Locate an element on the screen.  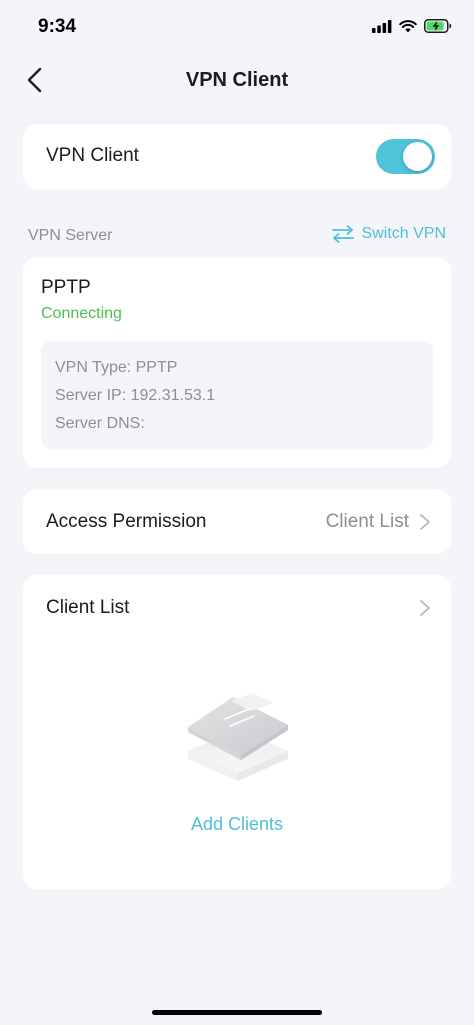
vpn-server-section-header: VPN Server is located at coordinates (70, 235).